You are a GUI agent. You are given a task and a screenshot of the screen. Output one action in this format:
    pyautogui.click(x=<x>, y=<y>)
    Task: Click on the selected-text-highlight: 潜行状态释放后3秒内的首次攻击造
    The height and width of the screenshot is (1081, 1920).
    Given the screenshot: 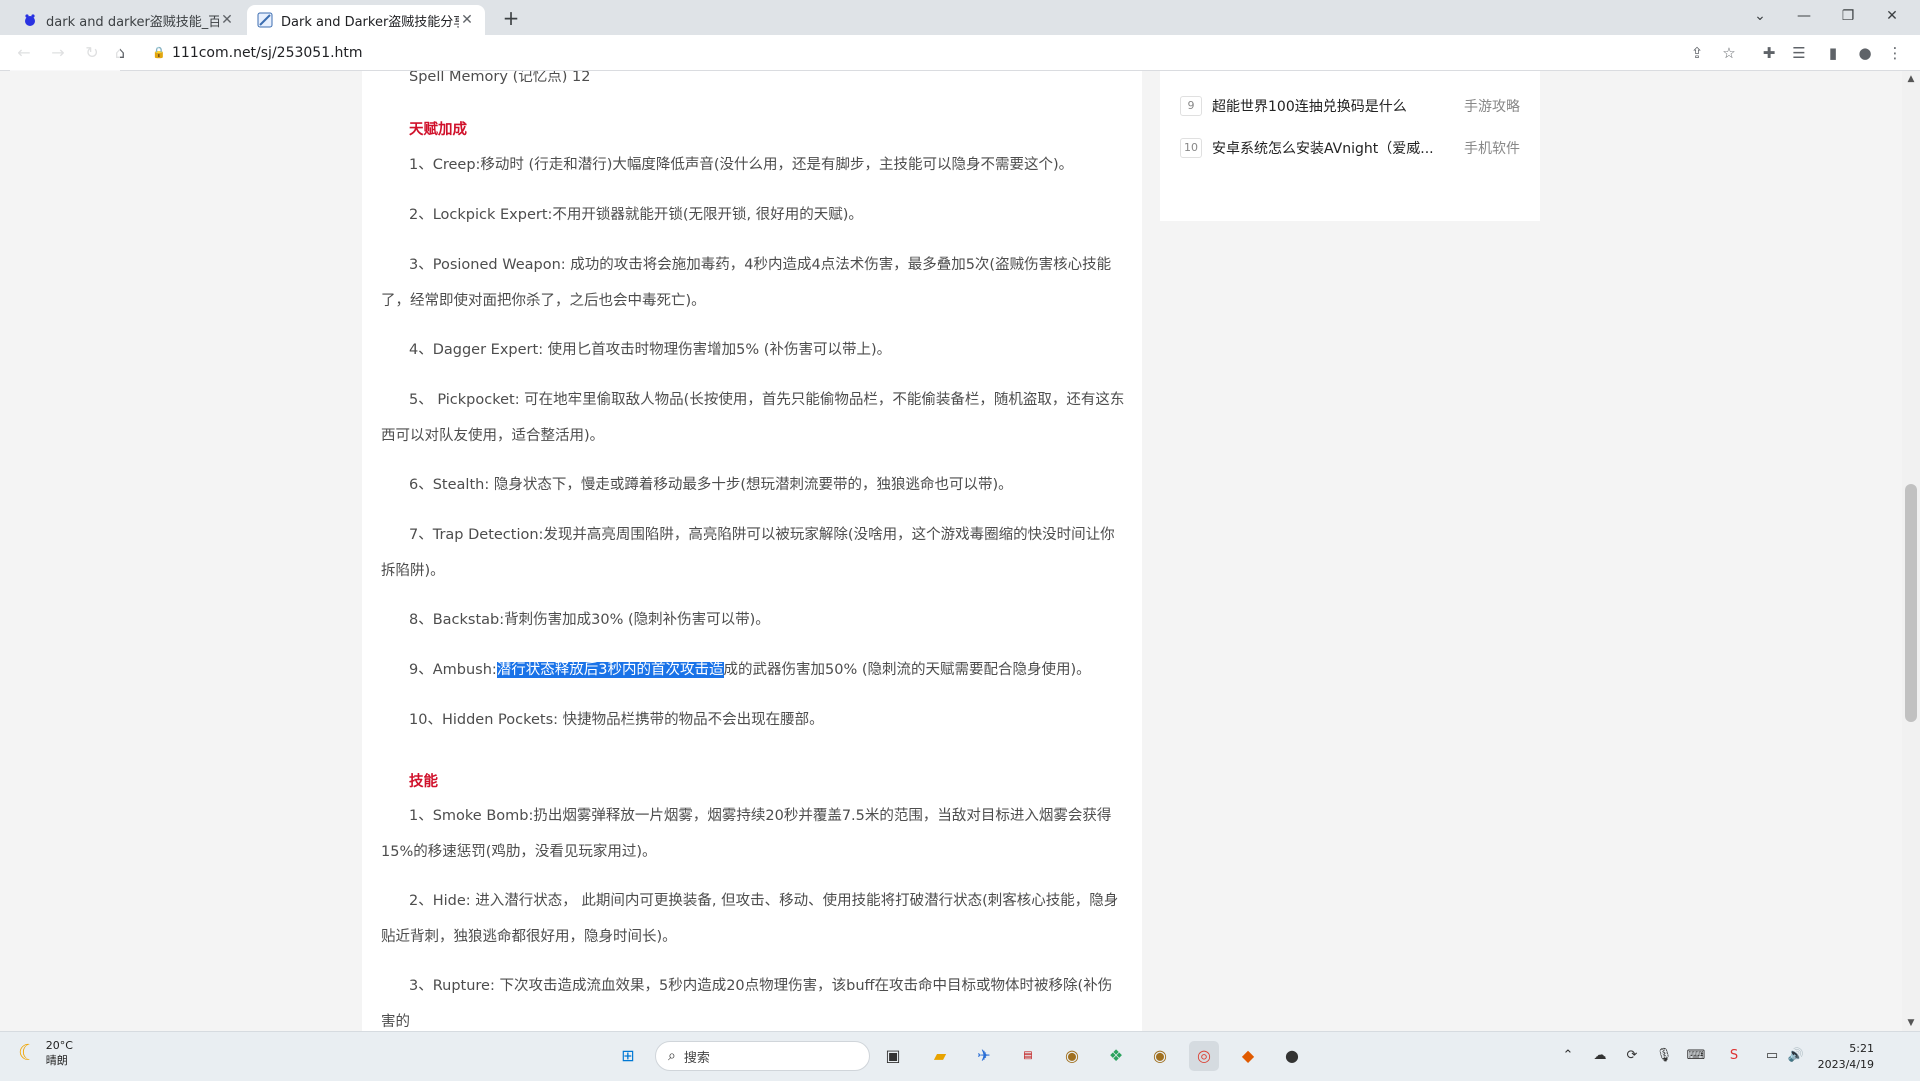 What is the action you would take?
    pyautogui.click(x=610, y=670)
    